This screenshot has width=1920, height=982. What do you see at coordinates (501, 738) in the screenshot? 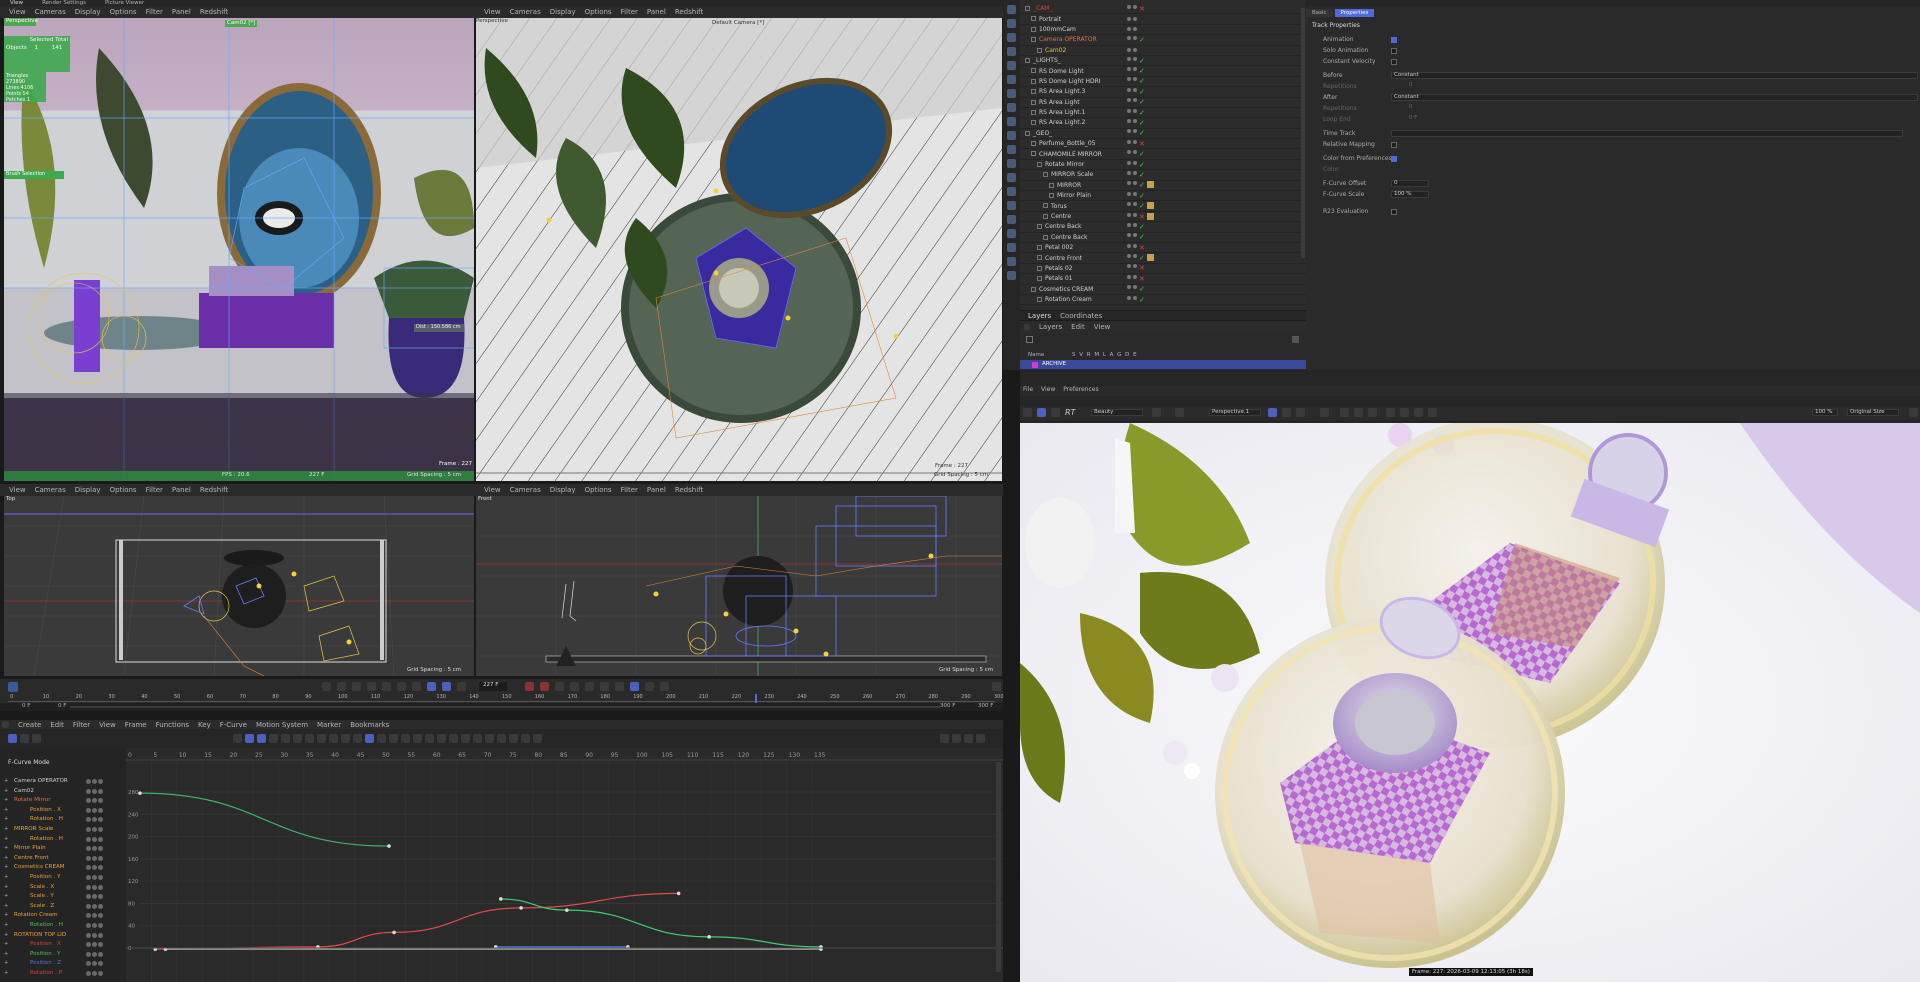
I see `fc-tool-23-icon` at bounding box center [501, 738].